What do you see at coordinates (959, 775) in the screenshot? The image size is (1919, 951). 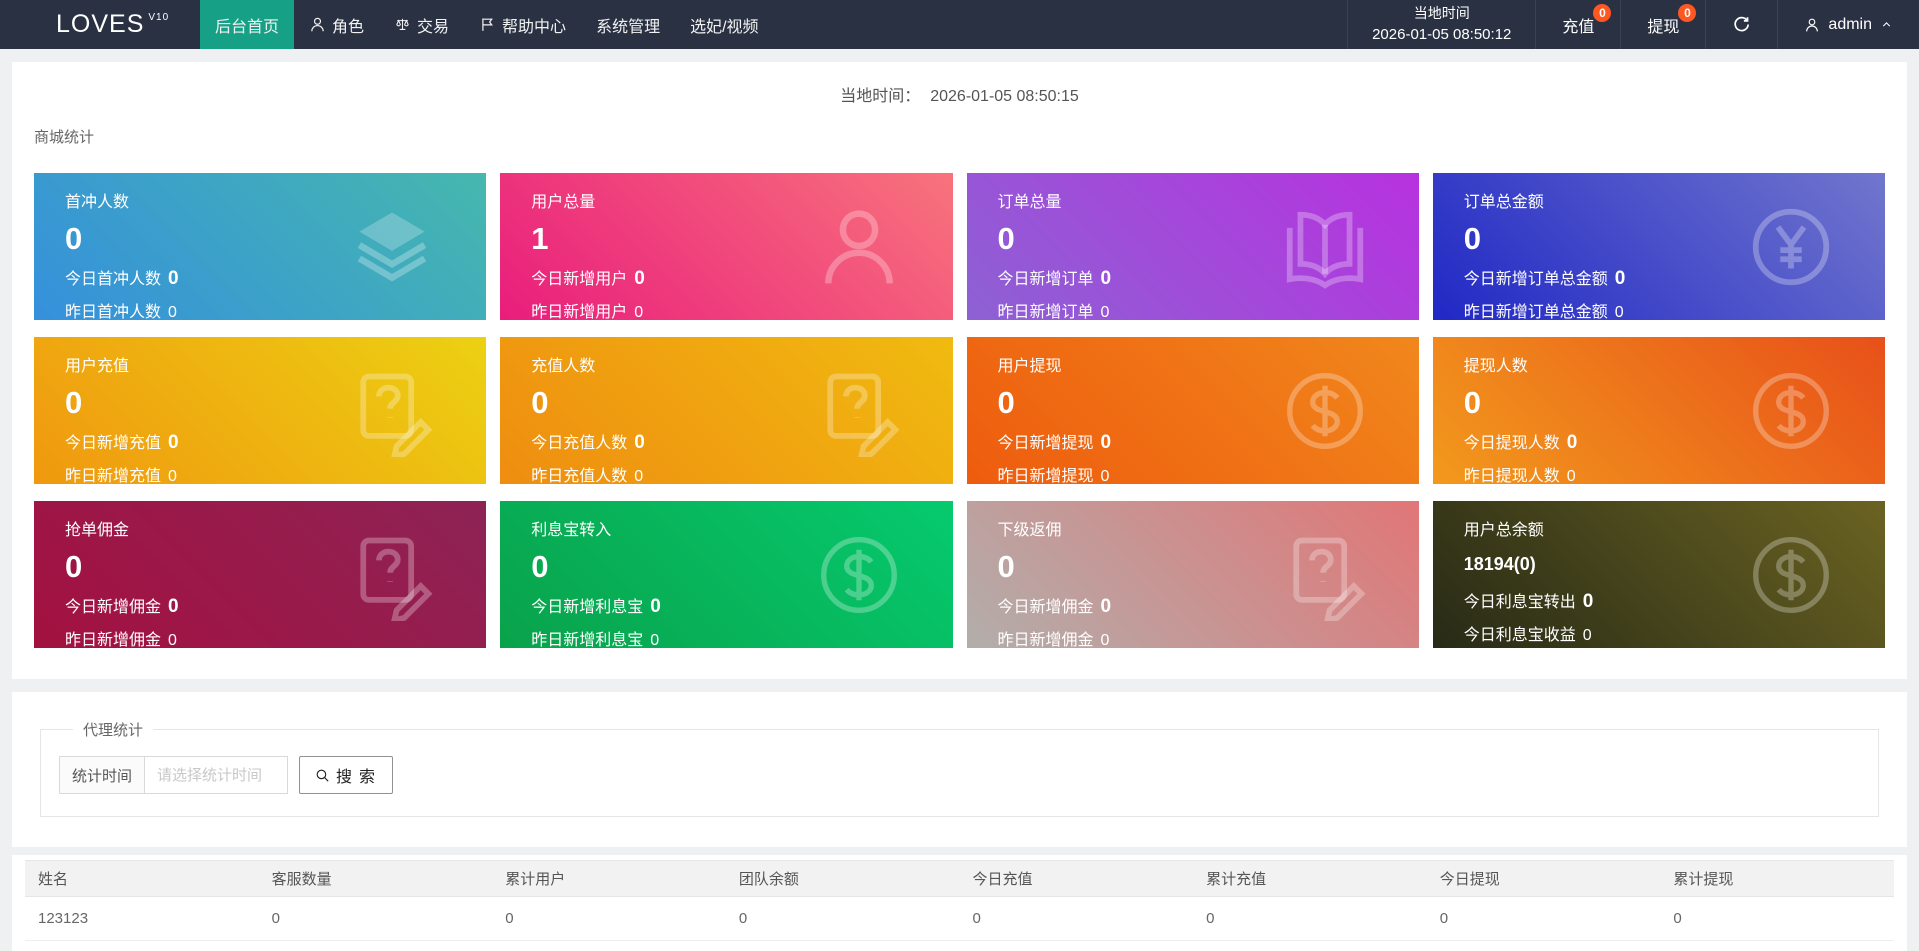 I see `agent-search-form: 统计时间 搜索` at bounding box center [959, 775].